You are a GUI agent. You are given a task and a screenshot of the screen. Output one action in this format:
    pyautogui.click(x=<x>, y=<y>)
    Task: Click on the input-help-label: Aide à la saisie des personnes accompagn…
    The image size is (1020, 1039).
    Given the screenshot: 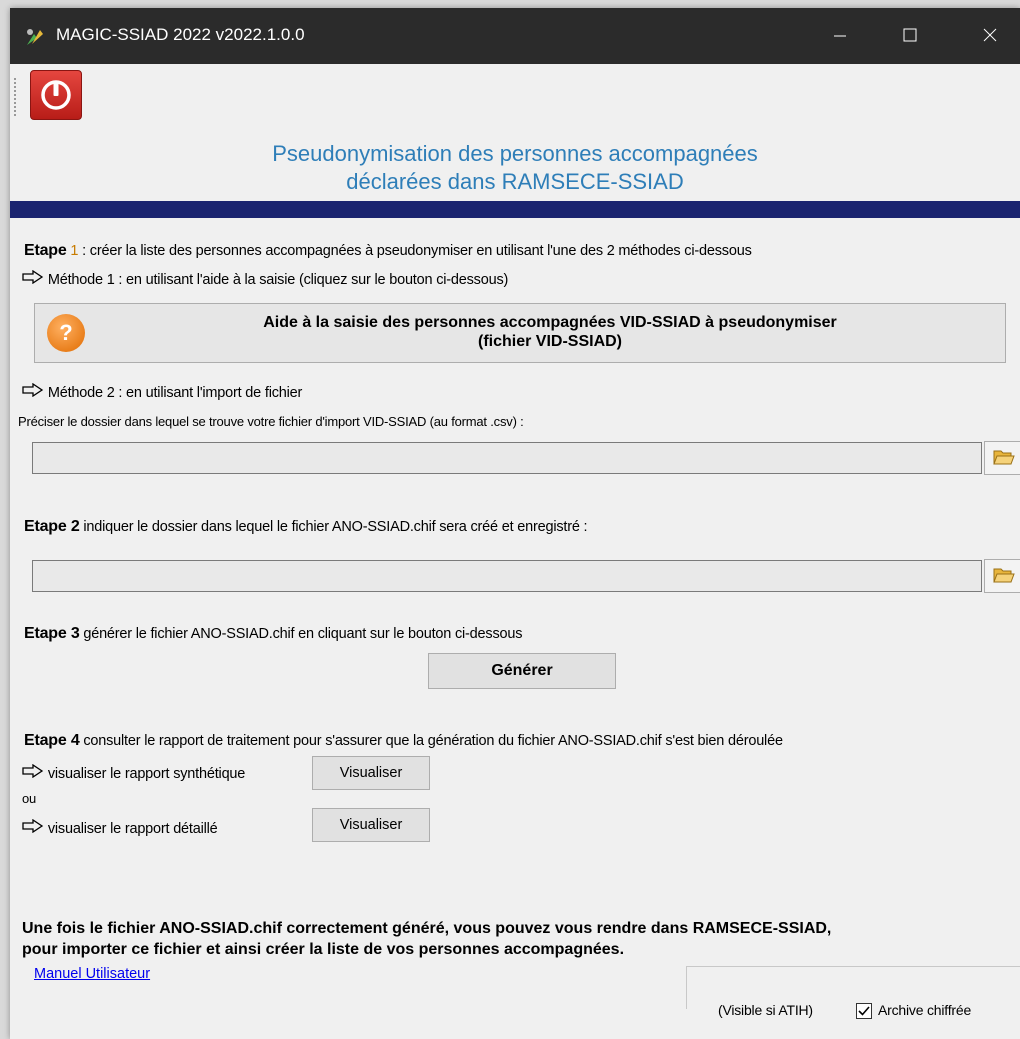 What is the action you would take?
    pyautogui.click(x=550, y=332)
    